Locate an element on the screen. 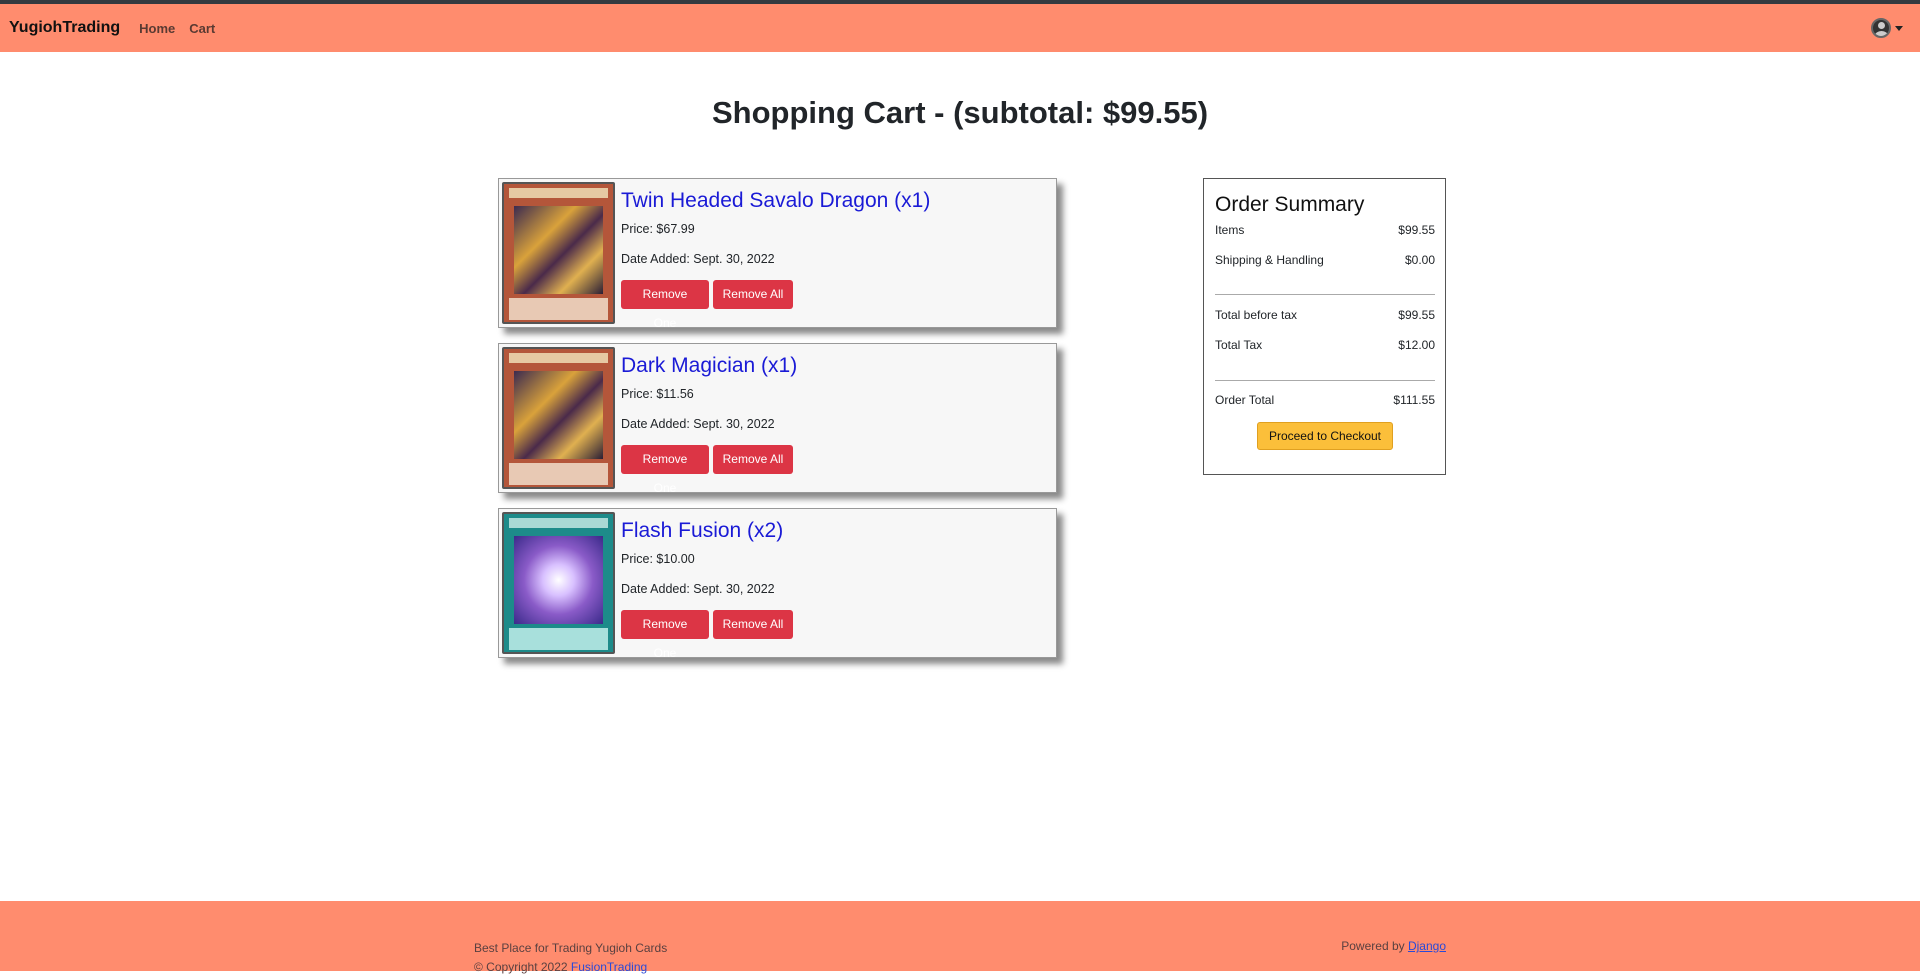 This screenshot has height=977, width=1920. fusiontrading-link: FusionTrading is located at coordinates (609, 967).